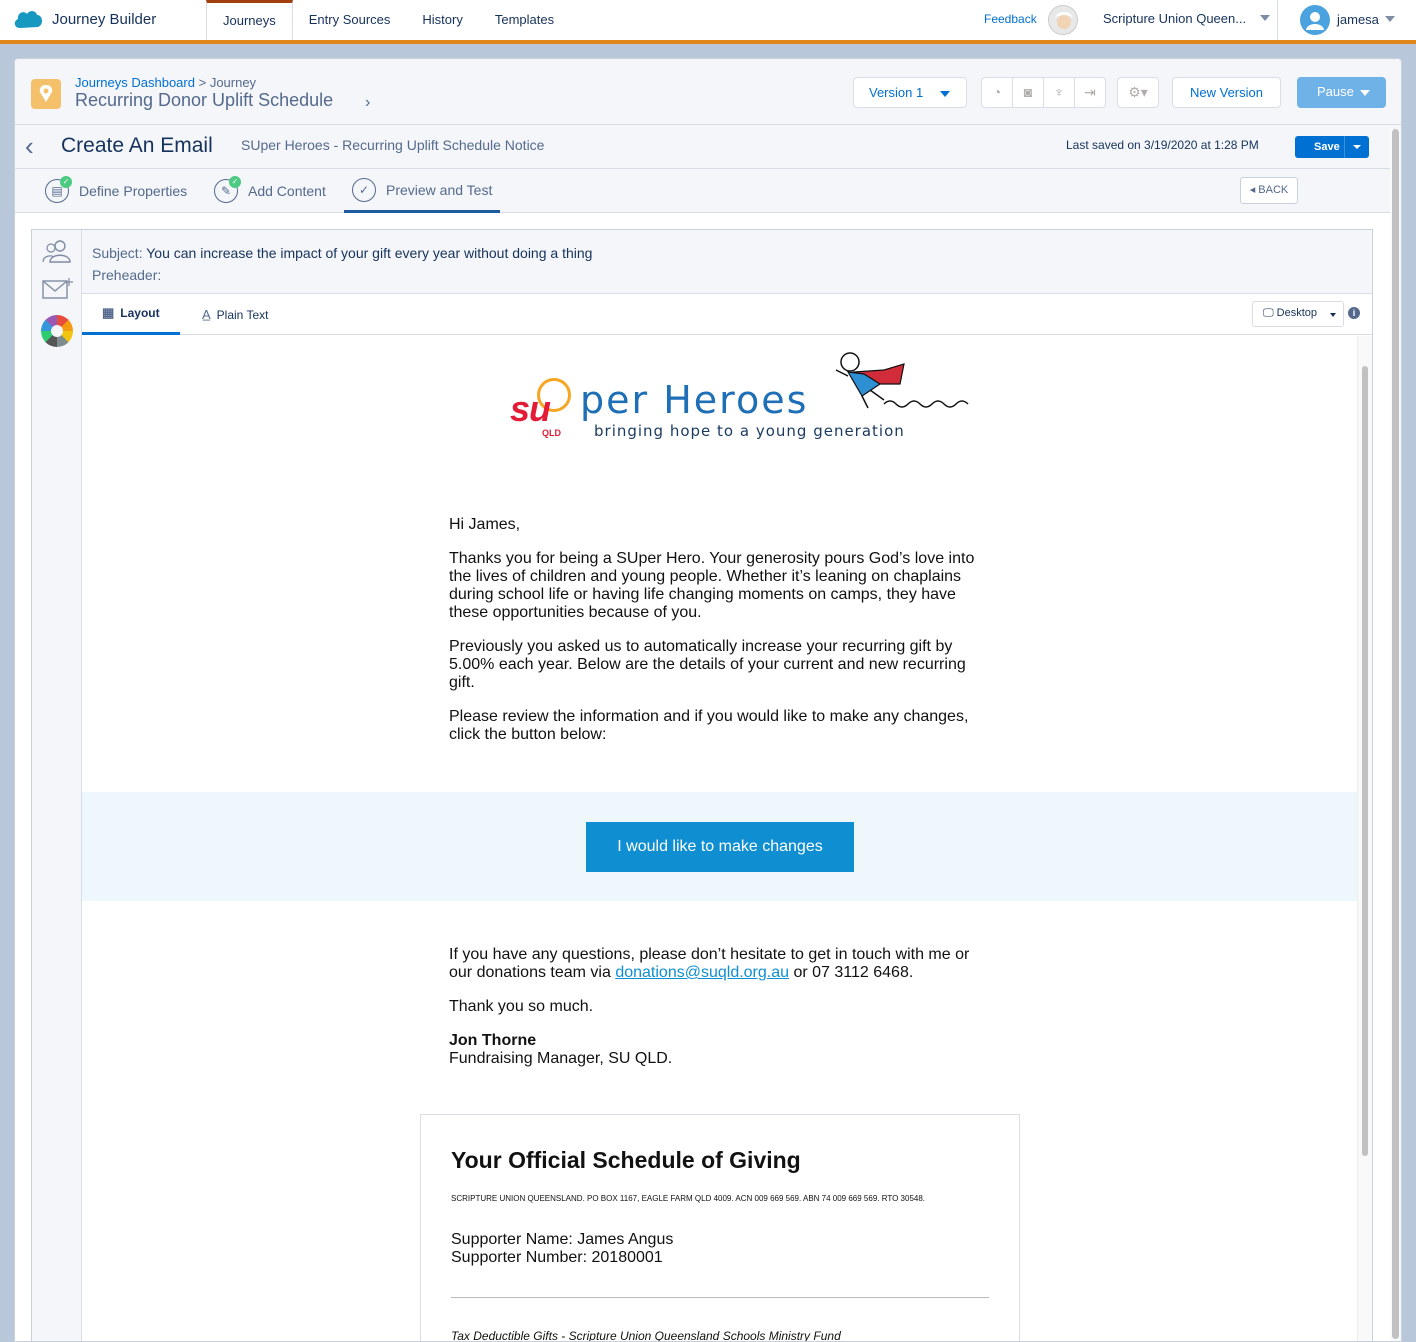  Describe the element at coordinates (1358, 19) in the screenshot. I see `user-name: jamesa` at that location.